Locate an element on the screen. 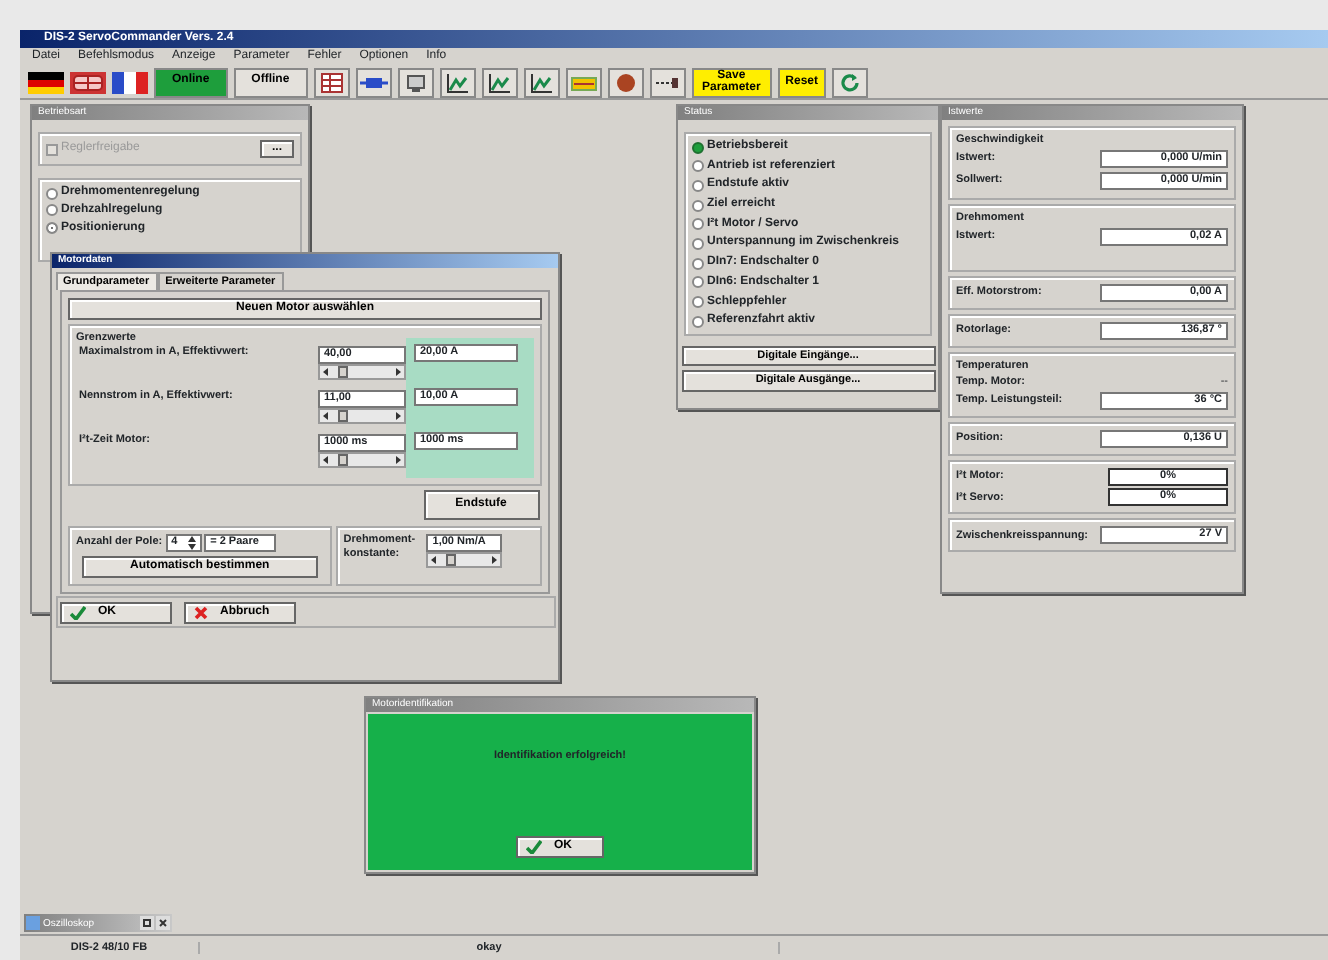  slider is located at coordinates (464, 560).